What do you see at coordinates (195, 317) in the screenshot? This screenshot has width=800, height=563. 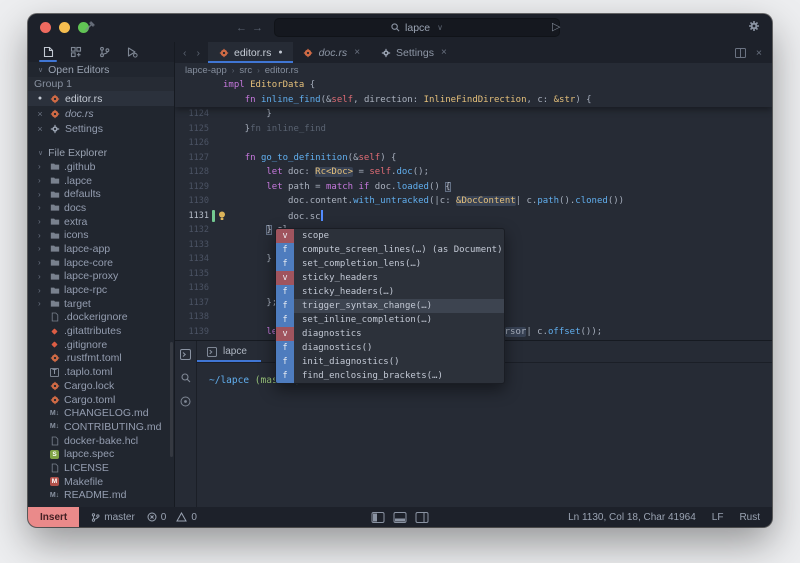 I see `line-number: 1138` at bounding box center [195, 317].